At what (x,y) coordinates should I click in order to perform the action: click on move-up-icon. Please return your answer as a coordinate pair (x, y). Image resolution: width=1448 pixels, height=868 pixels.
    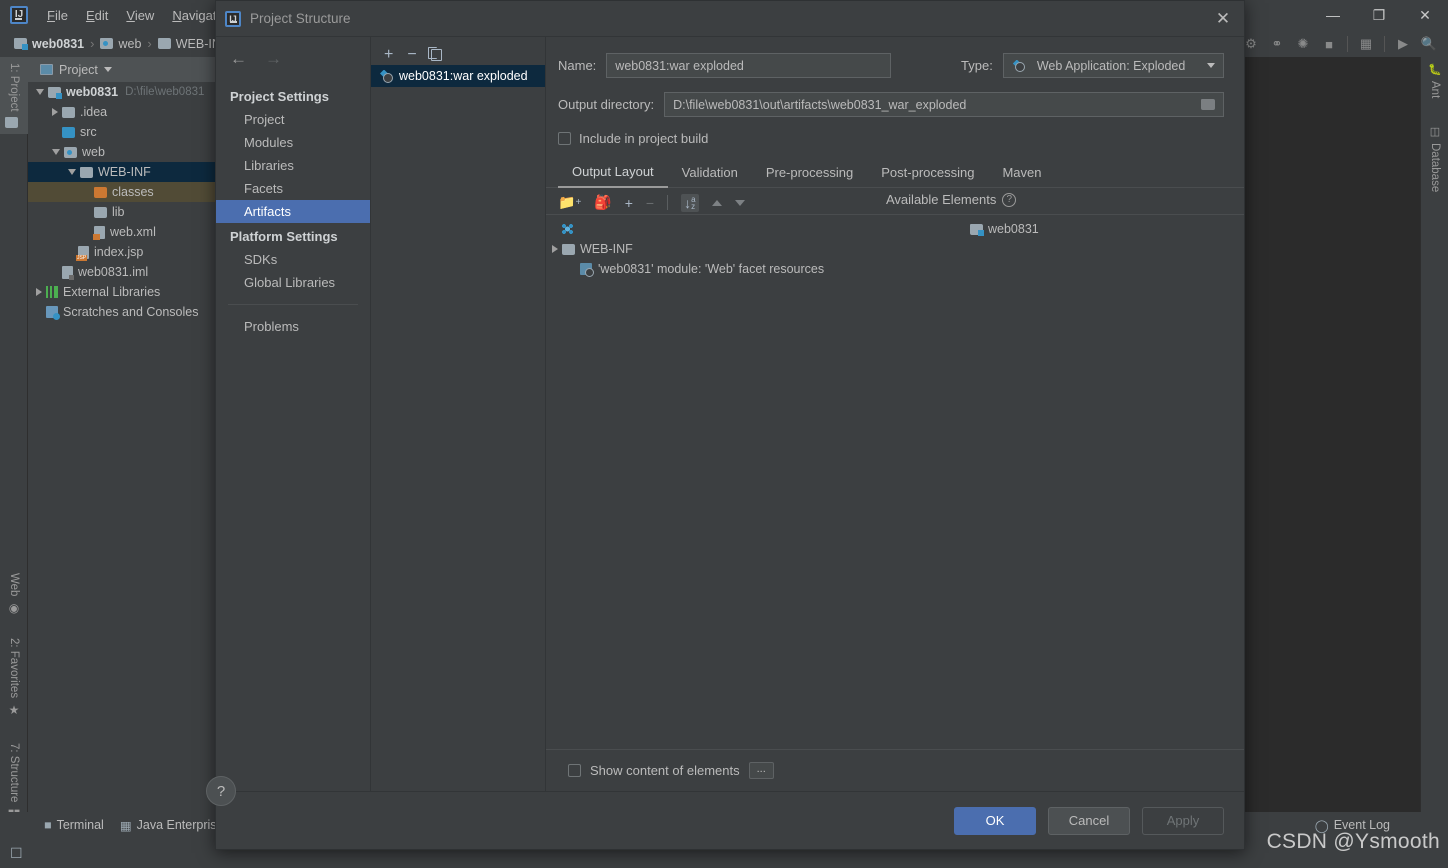
    Looking at the image, I should click on (716, 202).